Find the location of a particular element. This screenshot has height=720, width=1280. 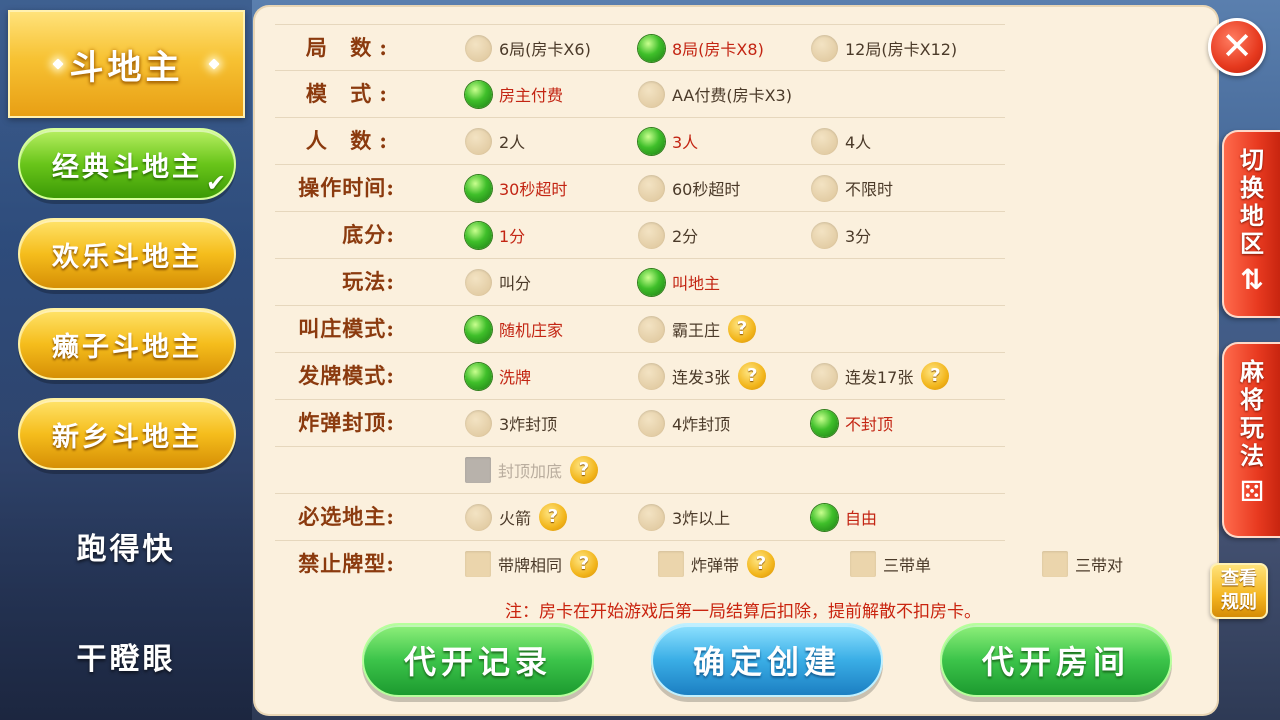

checkbox-disabled-icon is located at coordinates (478, 470).